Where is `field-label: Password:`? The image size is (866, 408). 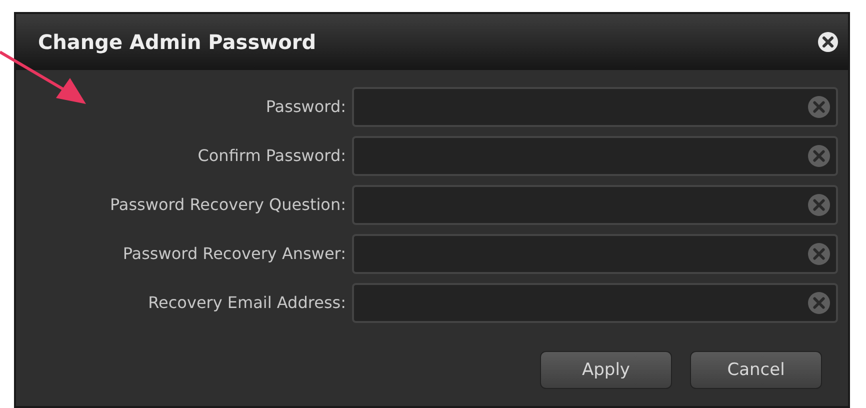
field-label: Password: is located at coordinates (305, 106).